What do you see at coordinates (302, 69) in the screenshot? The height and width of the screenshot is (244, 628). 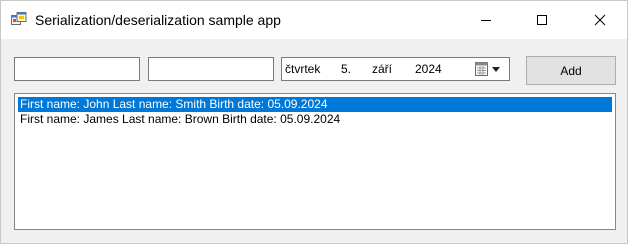 I see `date-day-of-week: čtvrtek` at bounding box center [302, 69].